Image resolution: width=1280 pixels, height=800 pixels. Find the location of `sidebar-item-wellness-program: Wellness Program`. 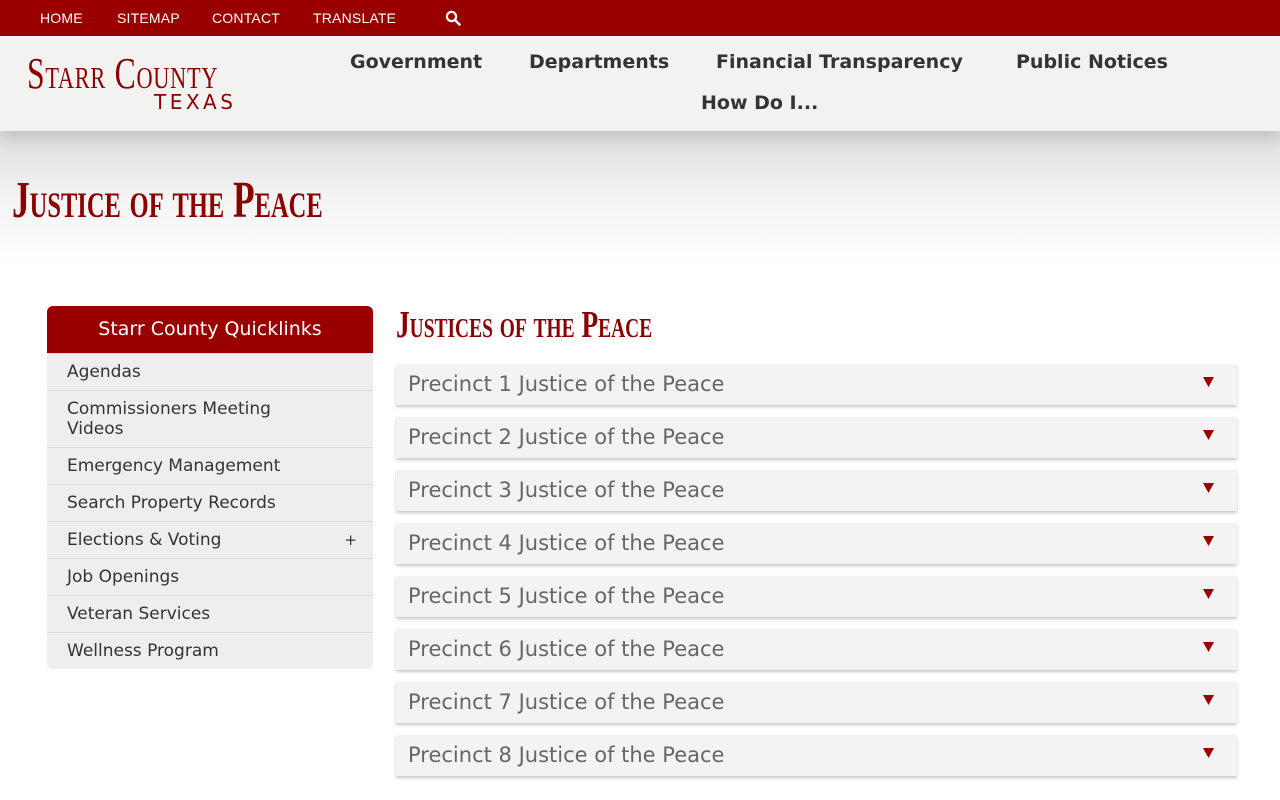

sidebar-item-wellness-program: Wellness Program is located at coordinates (210, 650).